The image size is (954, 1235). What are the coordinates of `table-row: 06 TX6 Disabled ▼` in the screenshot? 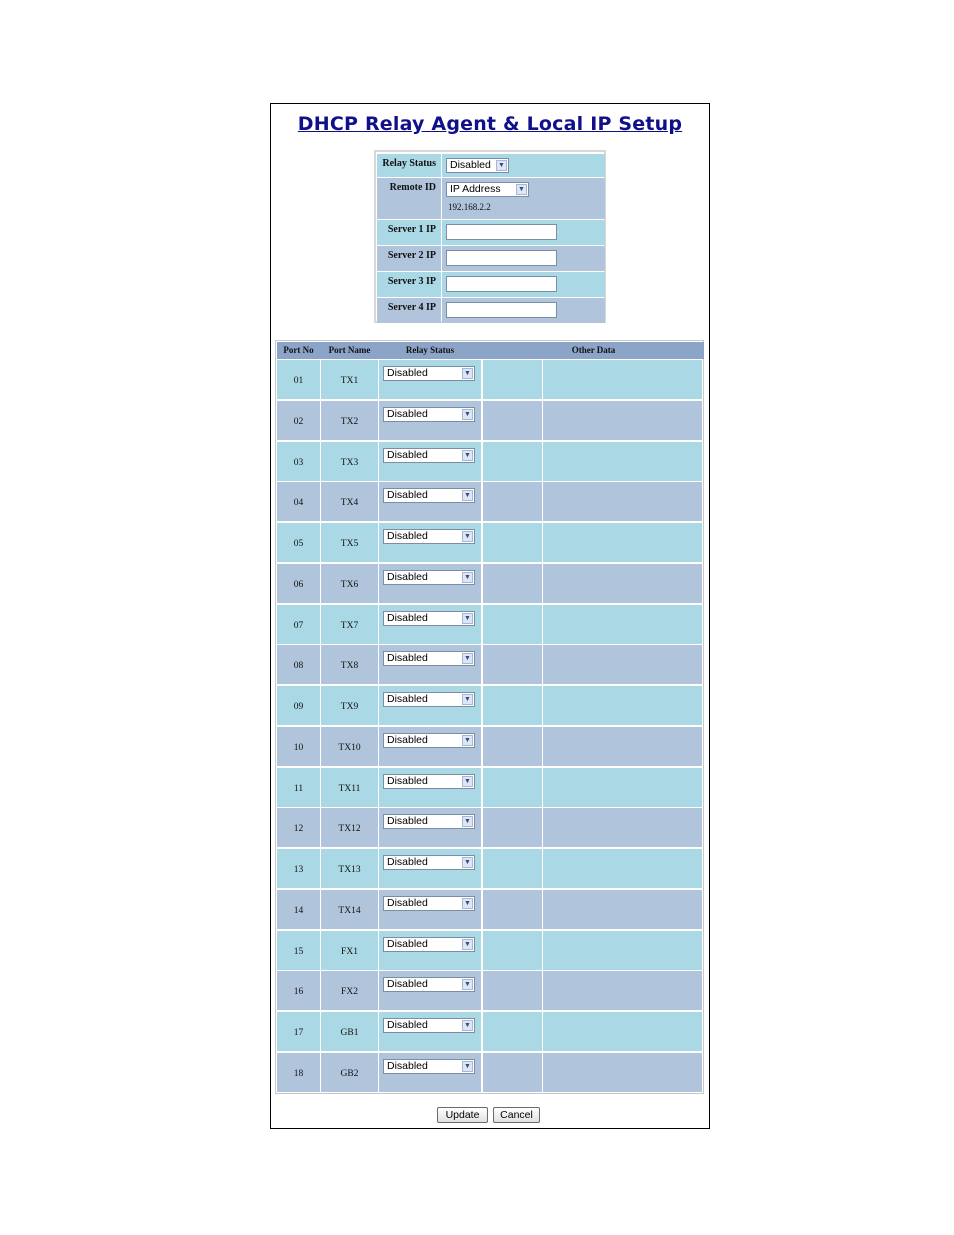 It's located at (489, 583).